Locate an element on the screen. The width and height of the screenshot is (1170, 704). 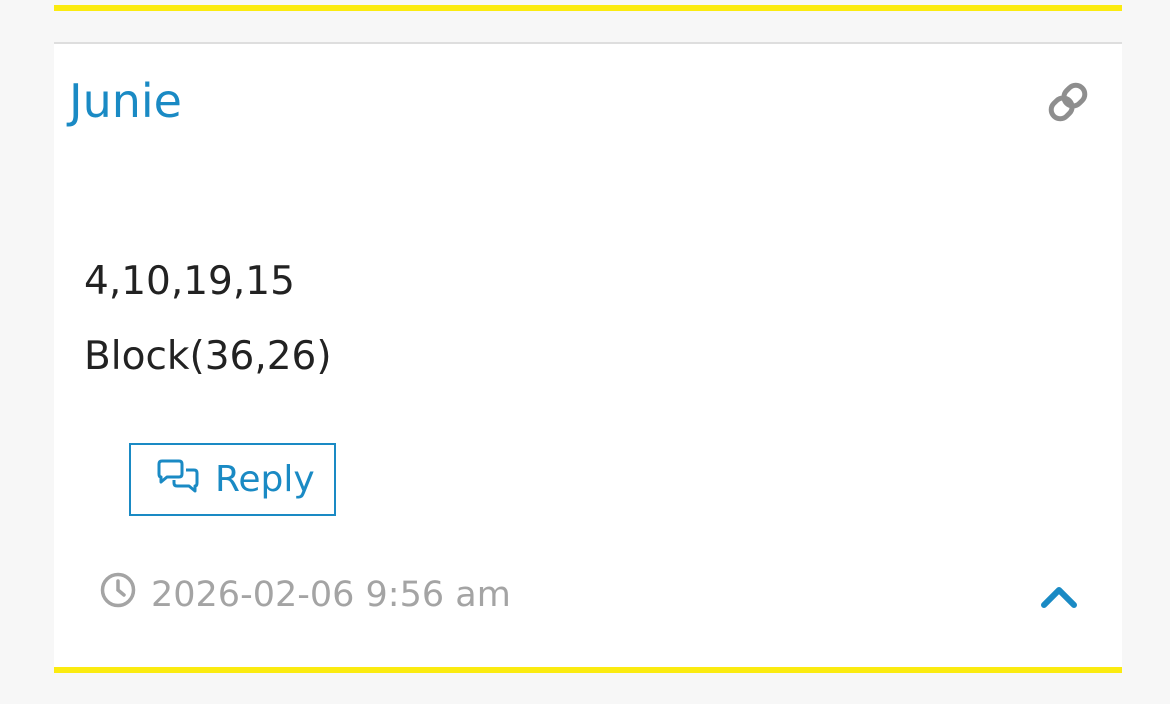
reply-button: Reply is located at coordinates (232, 479).